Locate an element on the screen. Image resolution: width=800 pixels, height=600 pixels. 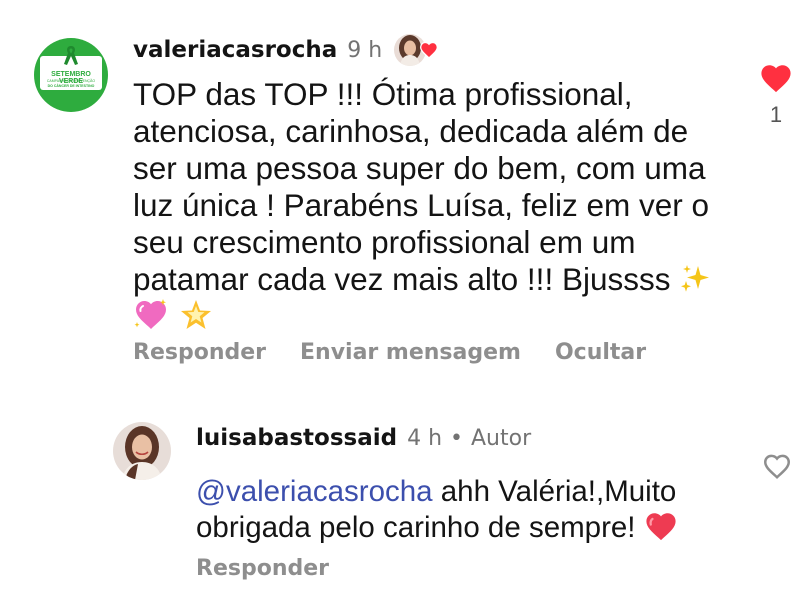
heart-filled-icon is located at coordinates (776, 78).